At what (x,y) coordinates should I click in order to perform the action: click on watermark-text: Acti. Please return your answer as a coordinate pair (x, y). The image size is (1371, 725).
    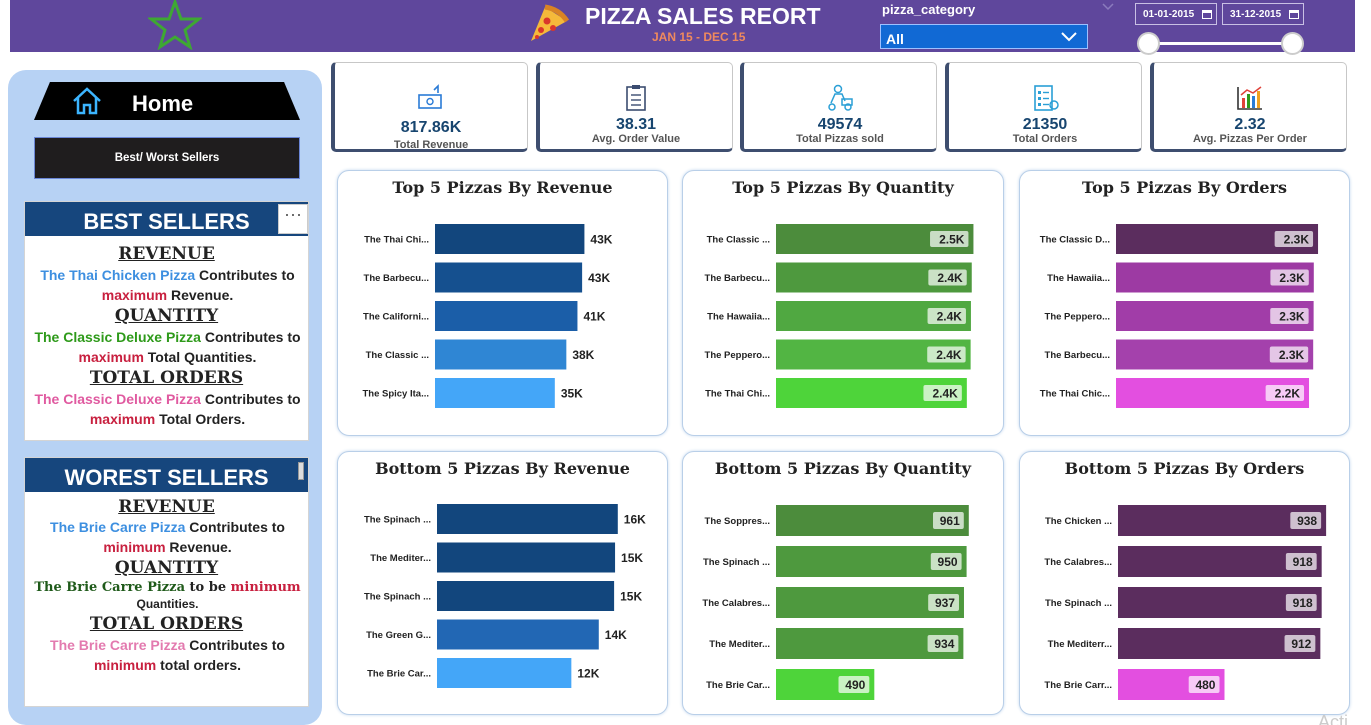
    Looking at the image, I should click on (1333, 718).